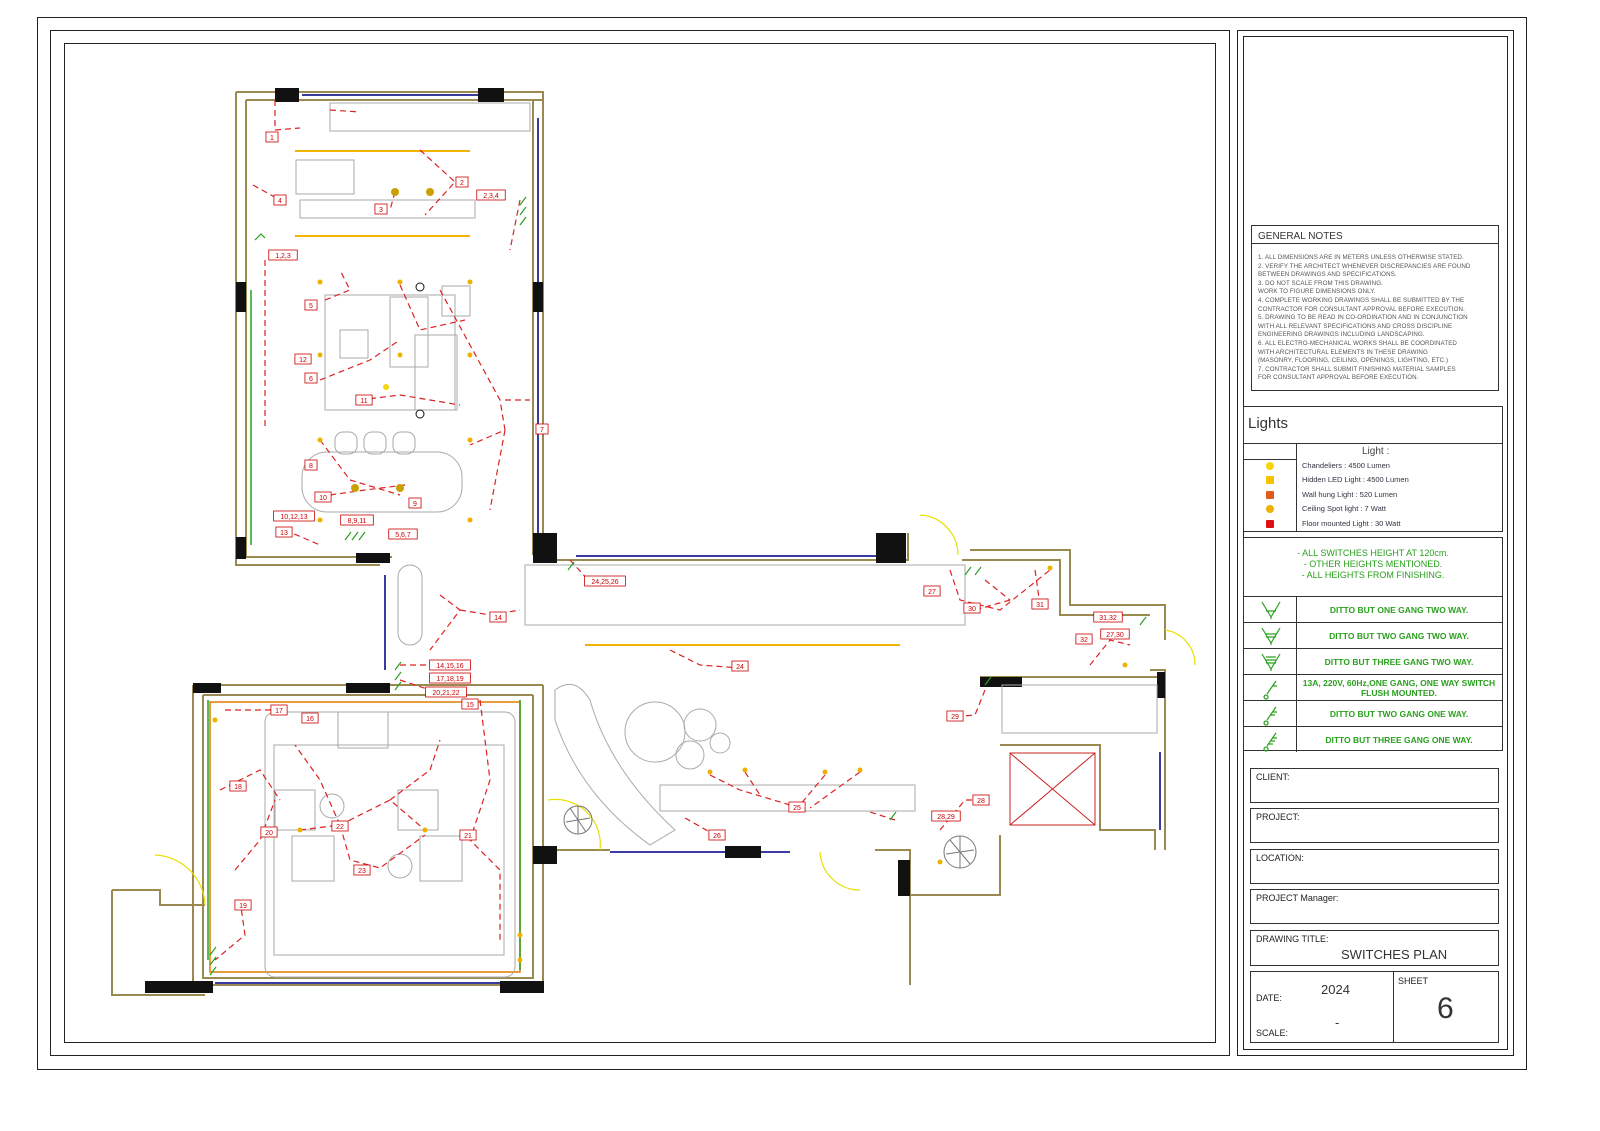 The image size is (1600, 1131). I want to click on switch-legend-label: DITTO BUT THREE GANG ONE WAY., so click(1399, 740).